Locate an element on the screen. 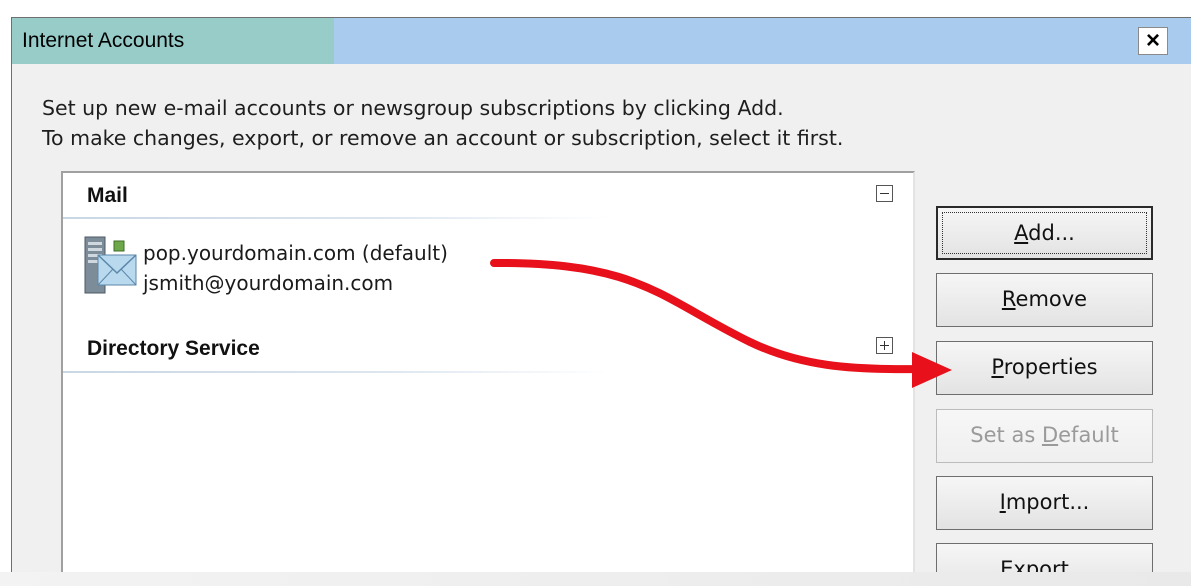 This screenshot has height=586, width=1191. collapse-mail-toggle is located at coordinates (884, 193).